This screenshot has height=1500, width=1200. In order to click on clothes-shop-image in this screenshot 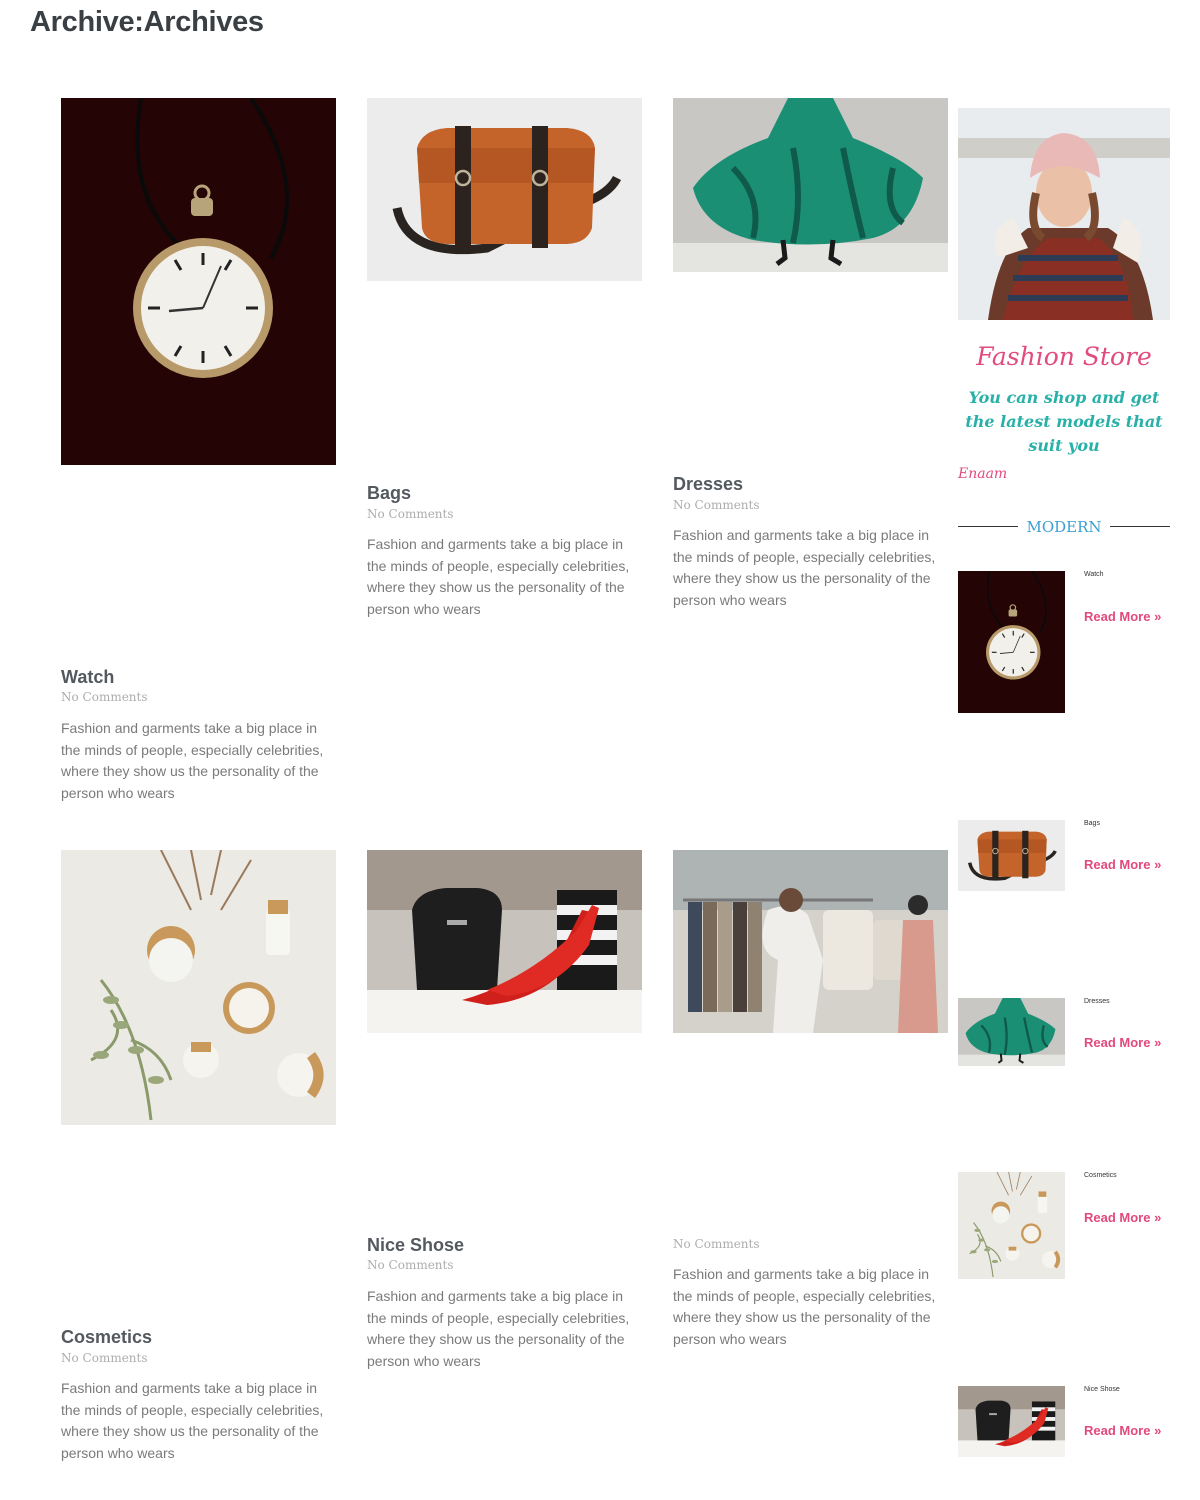, I will do `click(810, 941)`.